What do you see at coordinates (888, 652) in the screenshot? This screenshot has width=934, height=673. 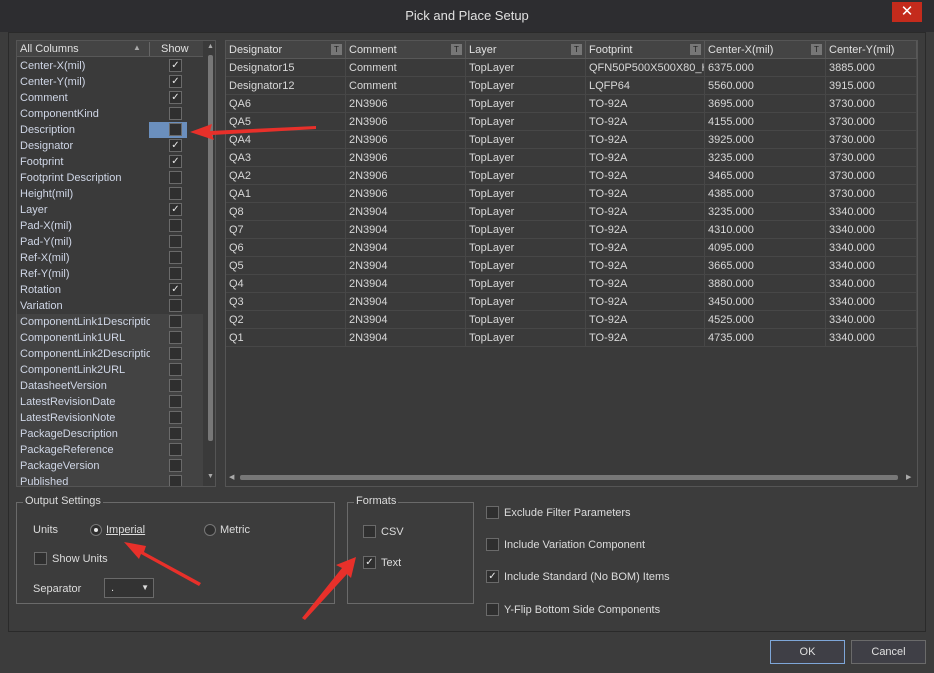 I see `cancel-button: Cancel` at bounding box center [888, 652].